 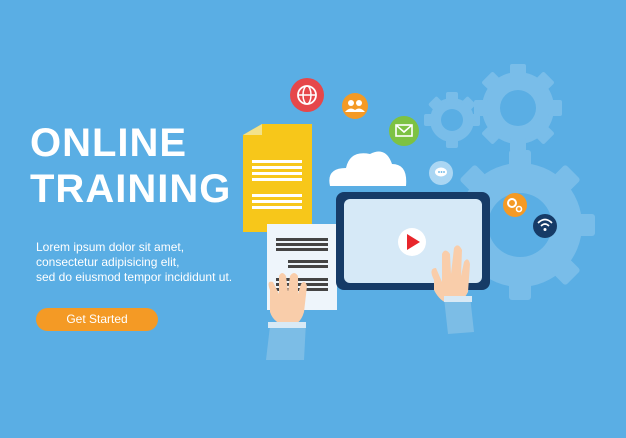 What do you see at coordinates (286, 316) in the screenshot?
I see `left-hand` at bounding box center [286, 316].